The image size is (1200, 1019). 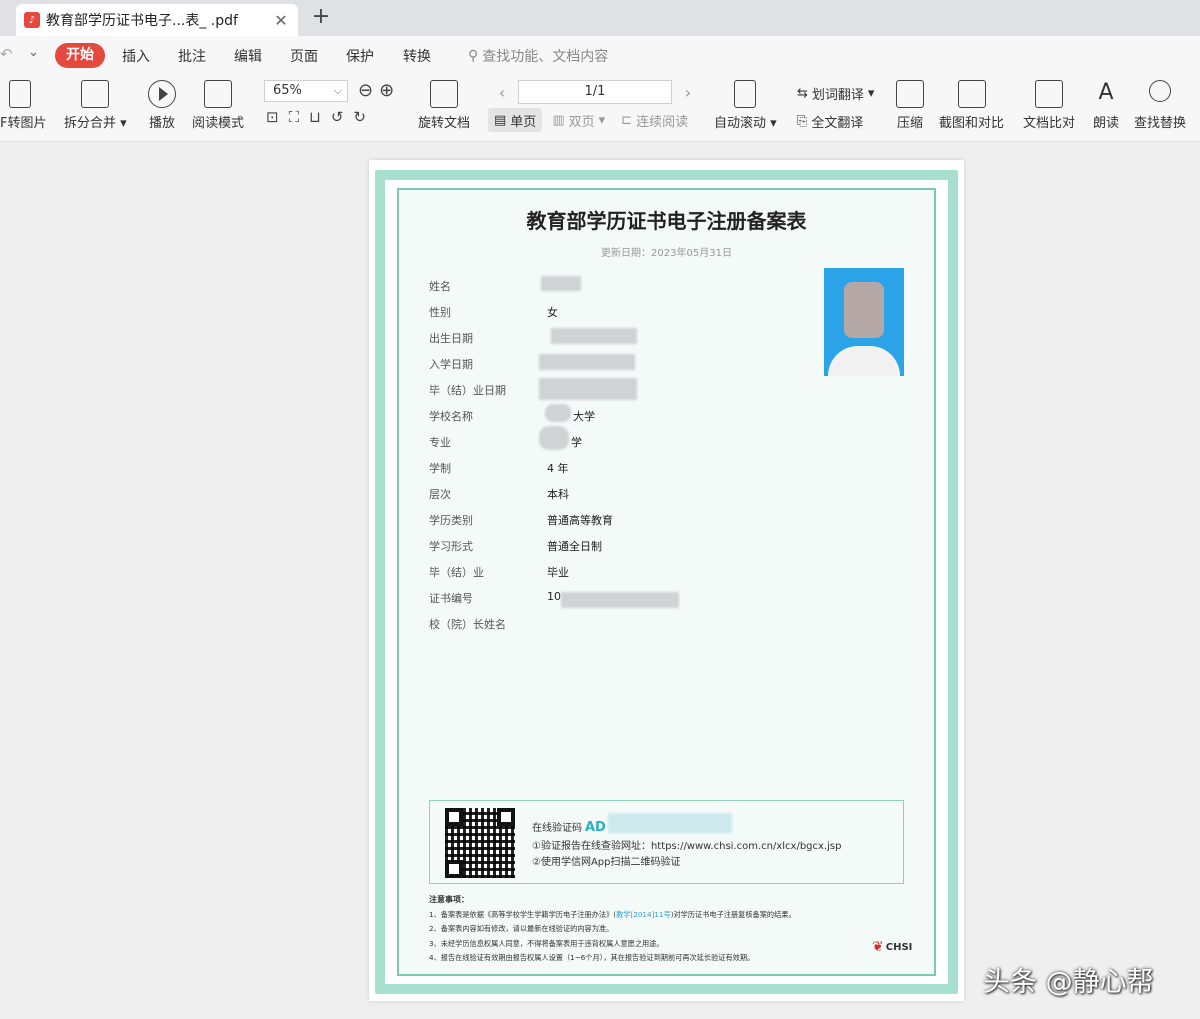 I want to click on page-navigation: ‹ 1/1 ›, so click(x=595, y=92).